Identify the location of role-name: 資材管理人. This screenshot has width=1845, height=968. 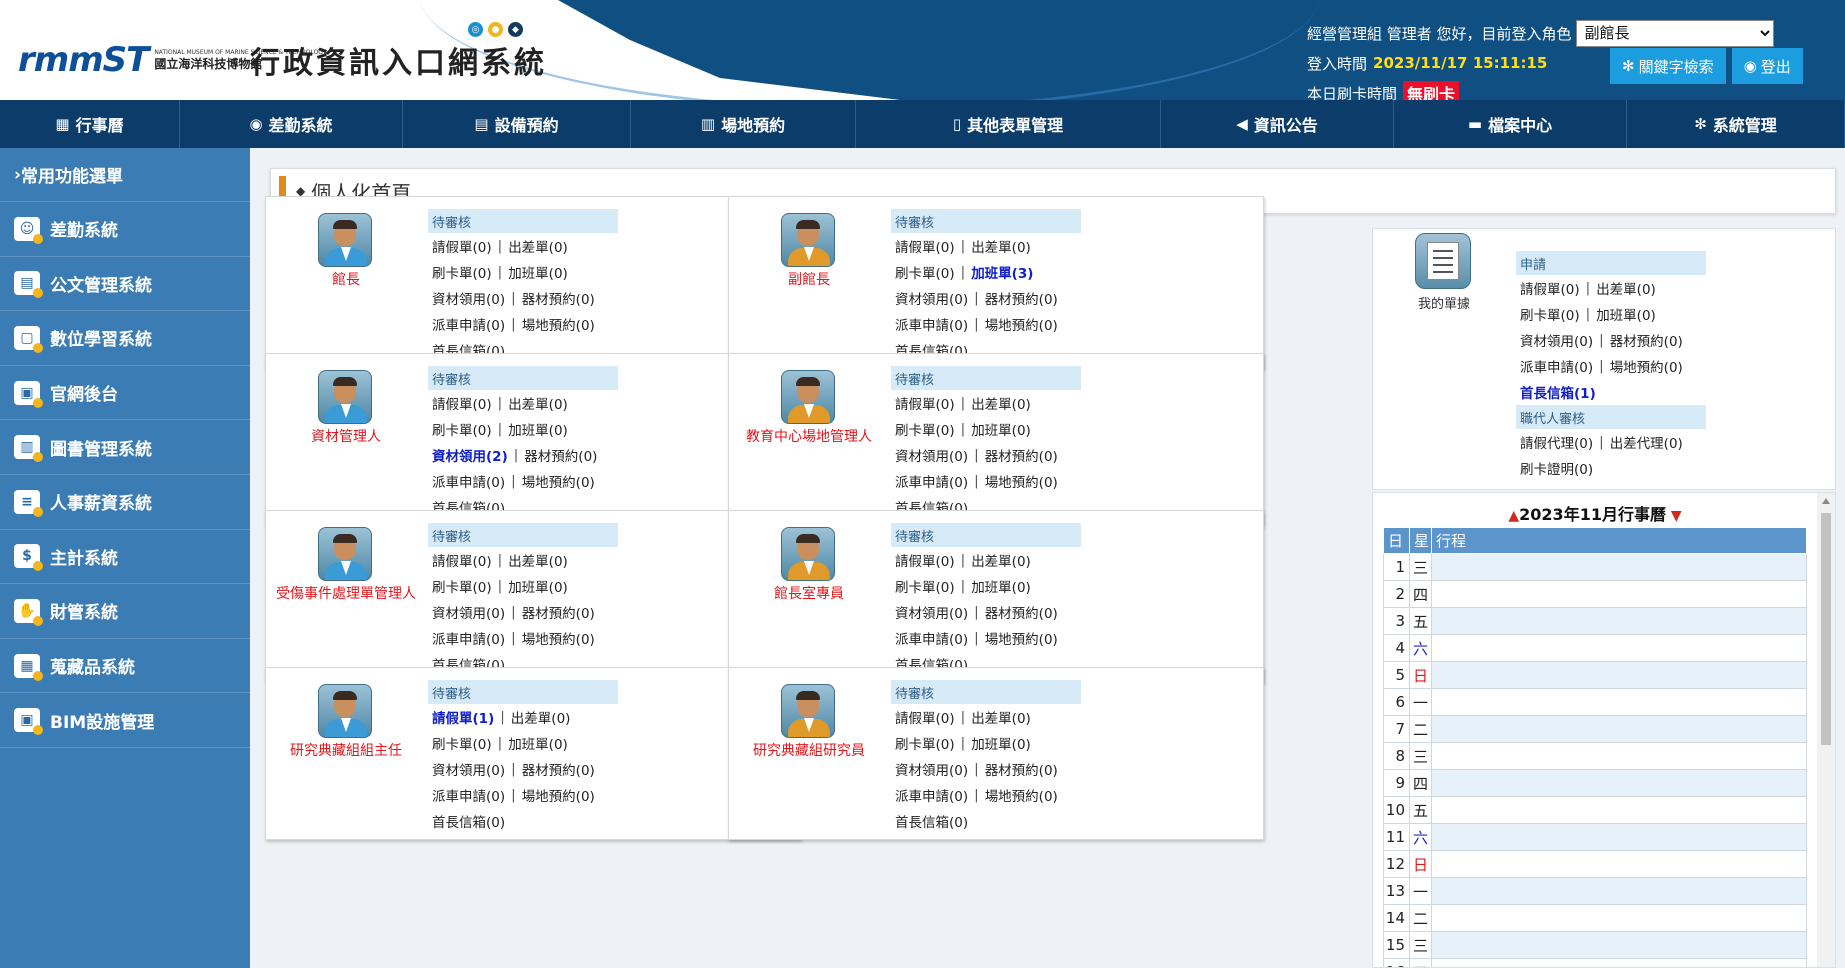
(346, 436).